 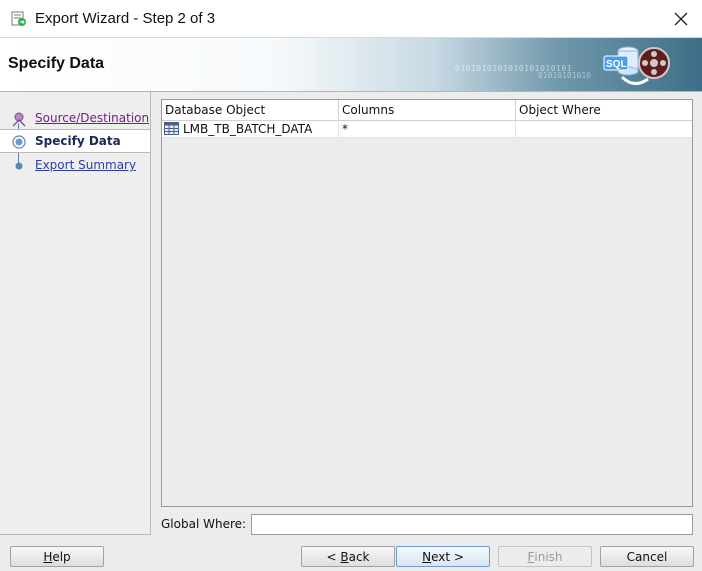 I want to click on window-title: Export Wizard - Step 2 of 3, so click(x=125, y=18).